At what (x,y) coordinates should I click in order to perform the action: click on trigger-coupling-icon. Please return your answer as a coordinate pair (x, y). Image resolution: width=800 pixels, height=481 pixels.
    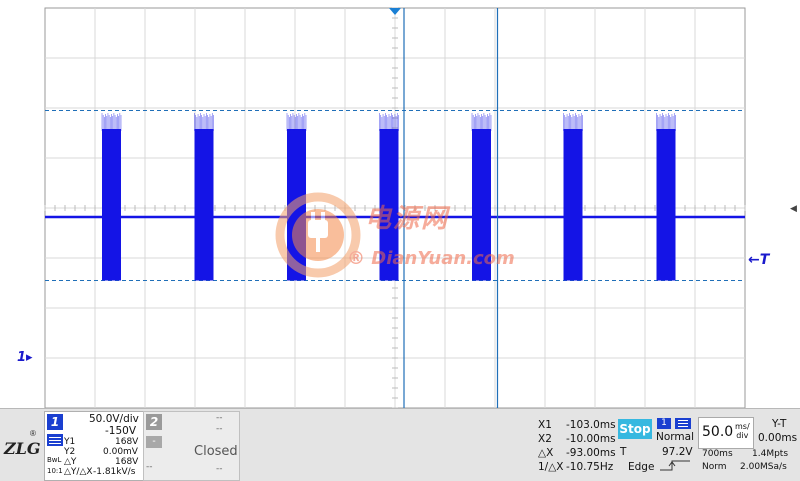
    Looking at the image, I should click on (683, 423).